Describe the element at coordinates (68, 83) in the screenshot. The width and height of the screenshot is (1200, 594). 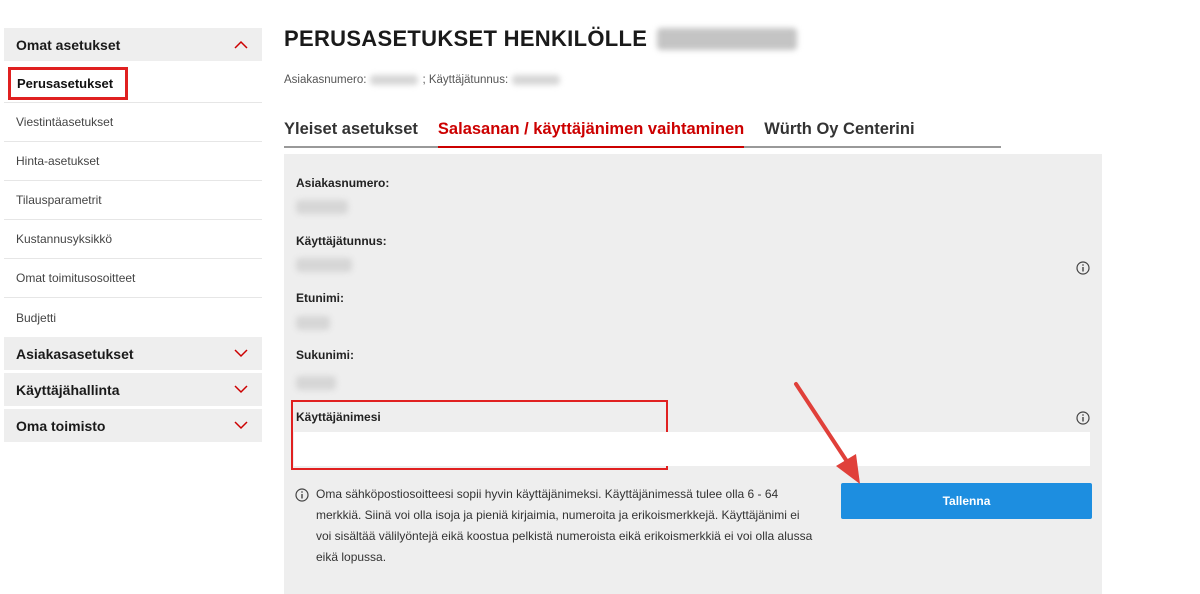
I see `sidebar-item-label: Perusasetukset` at that location.